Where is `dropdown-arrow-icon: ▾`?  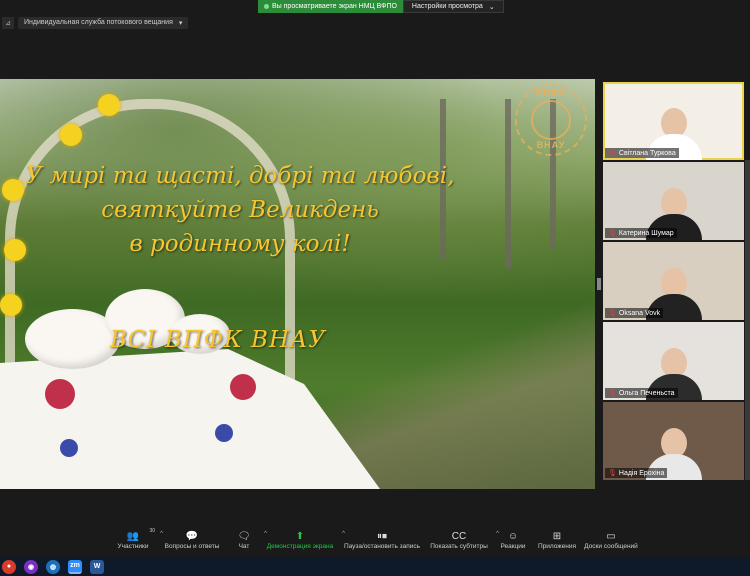
dropdown-arrow-icon: ▾ is located at coordinates (180, 23).